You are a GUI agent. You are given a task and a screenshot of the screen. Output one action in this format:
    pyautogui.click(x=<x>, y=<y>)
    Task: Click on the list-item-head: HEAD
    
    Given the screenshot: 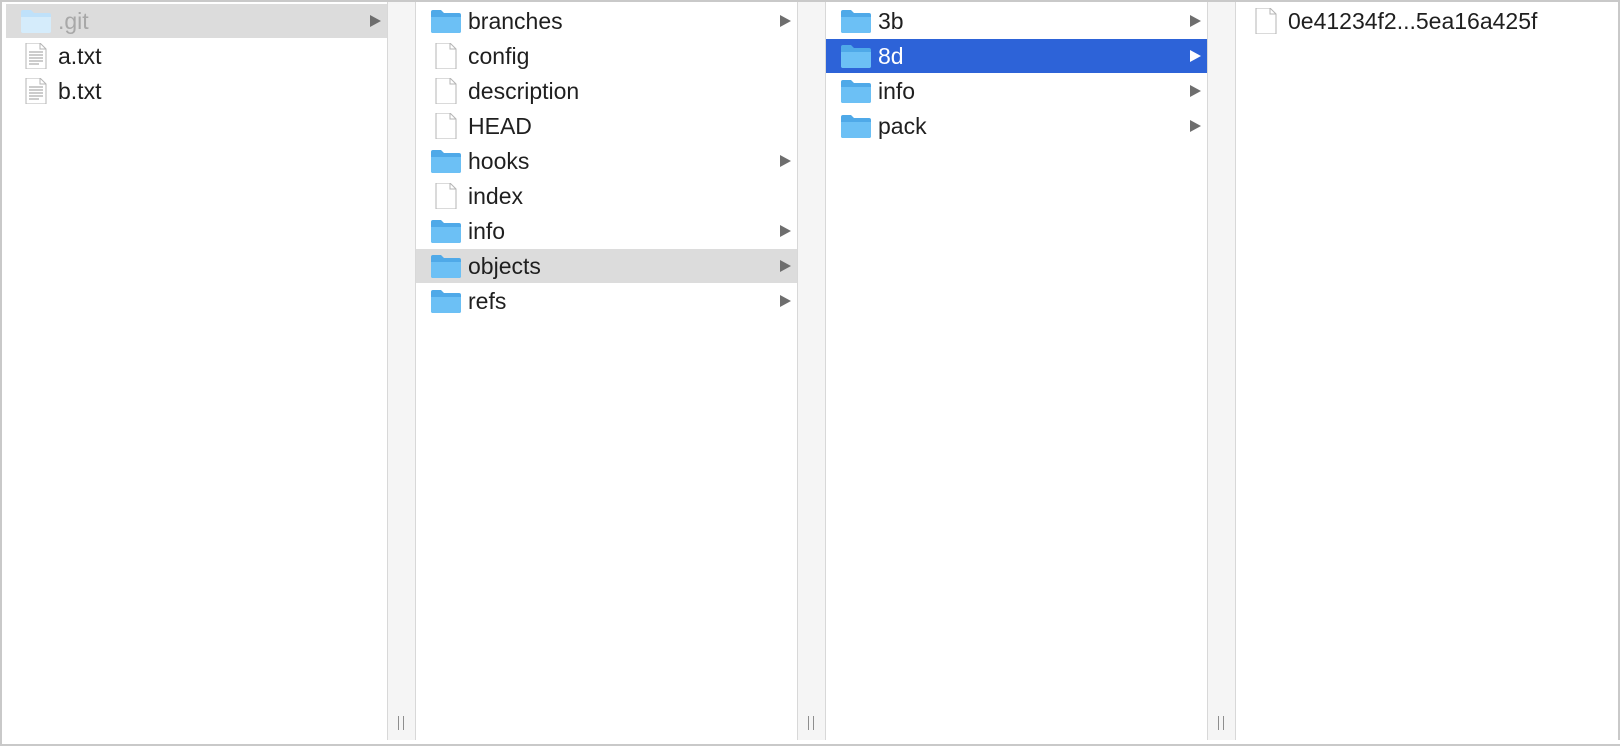 What is the action you would take?
    pyautogui.click(x=606, y=126)
    